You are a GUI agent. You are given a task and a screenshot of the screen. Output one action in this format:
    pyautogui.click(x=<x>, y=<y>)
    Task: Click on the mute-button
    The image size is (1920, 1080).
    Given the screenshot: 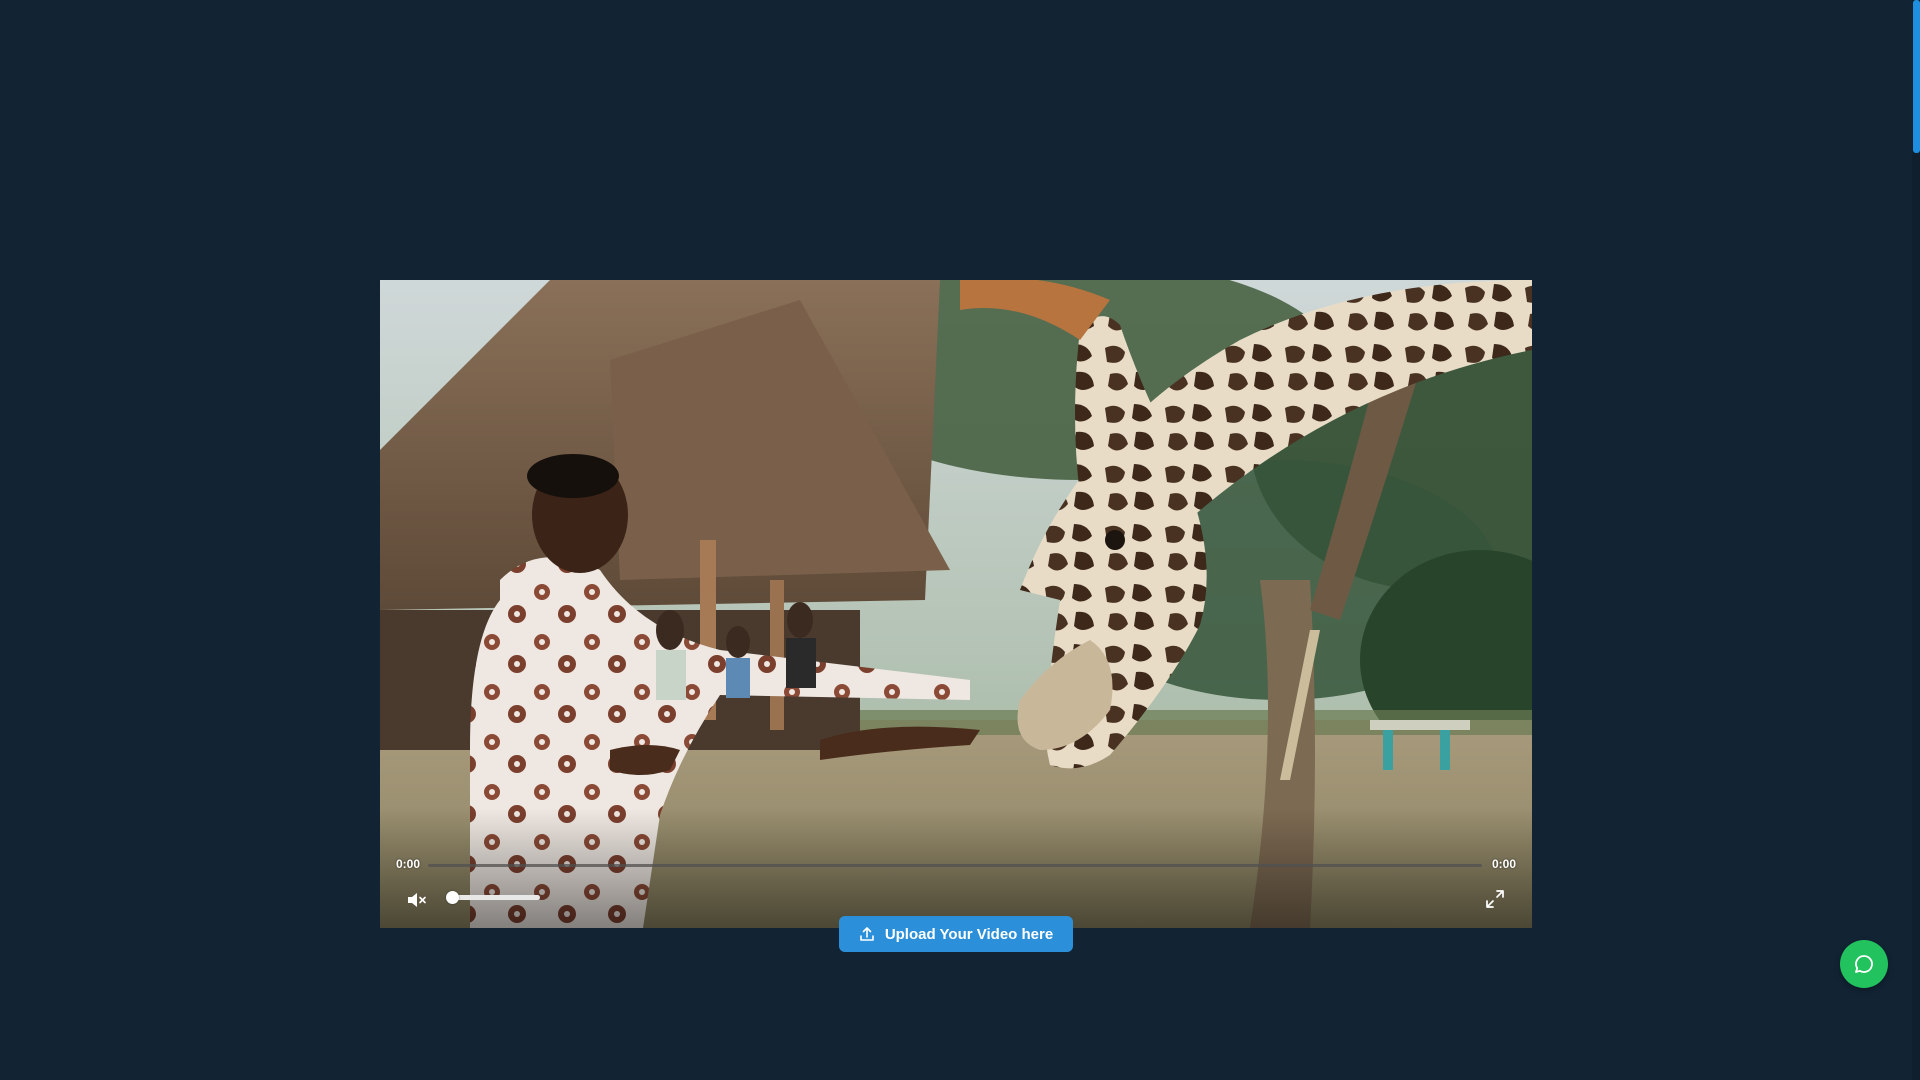 What is the action you would take?
    pyautogui.click(x=416, y=900)
    